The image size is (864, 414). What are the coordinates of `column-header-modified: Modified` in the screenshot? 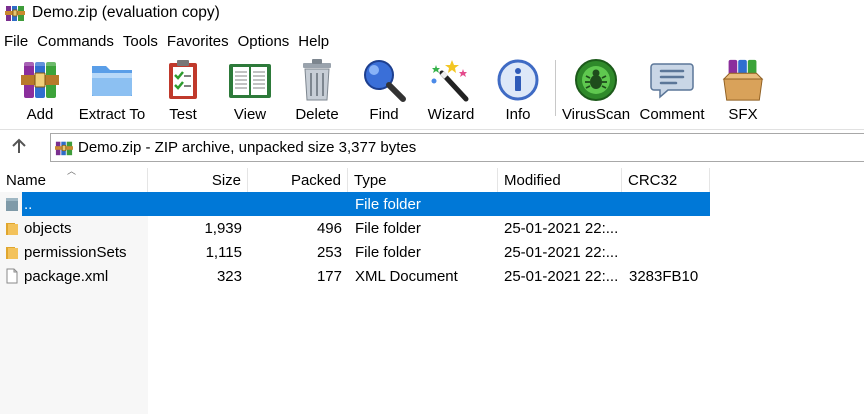 It's located at (560, 180).